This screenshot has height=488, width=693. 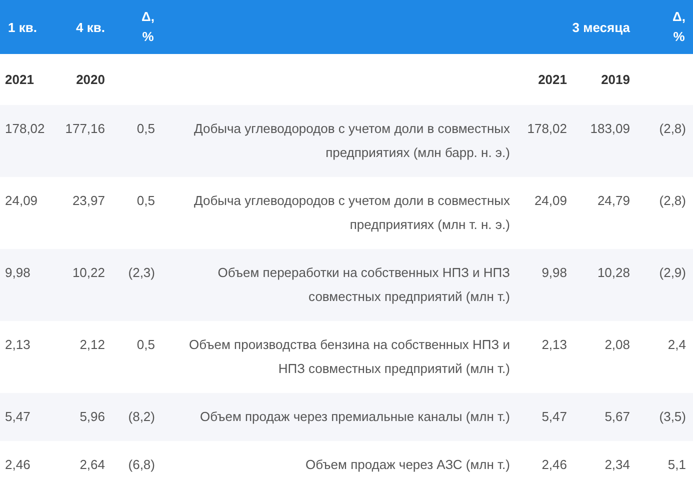 I want to click on indicator-label: Объем продаж через АЗС (млн т.), so click(x=408, y=465).